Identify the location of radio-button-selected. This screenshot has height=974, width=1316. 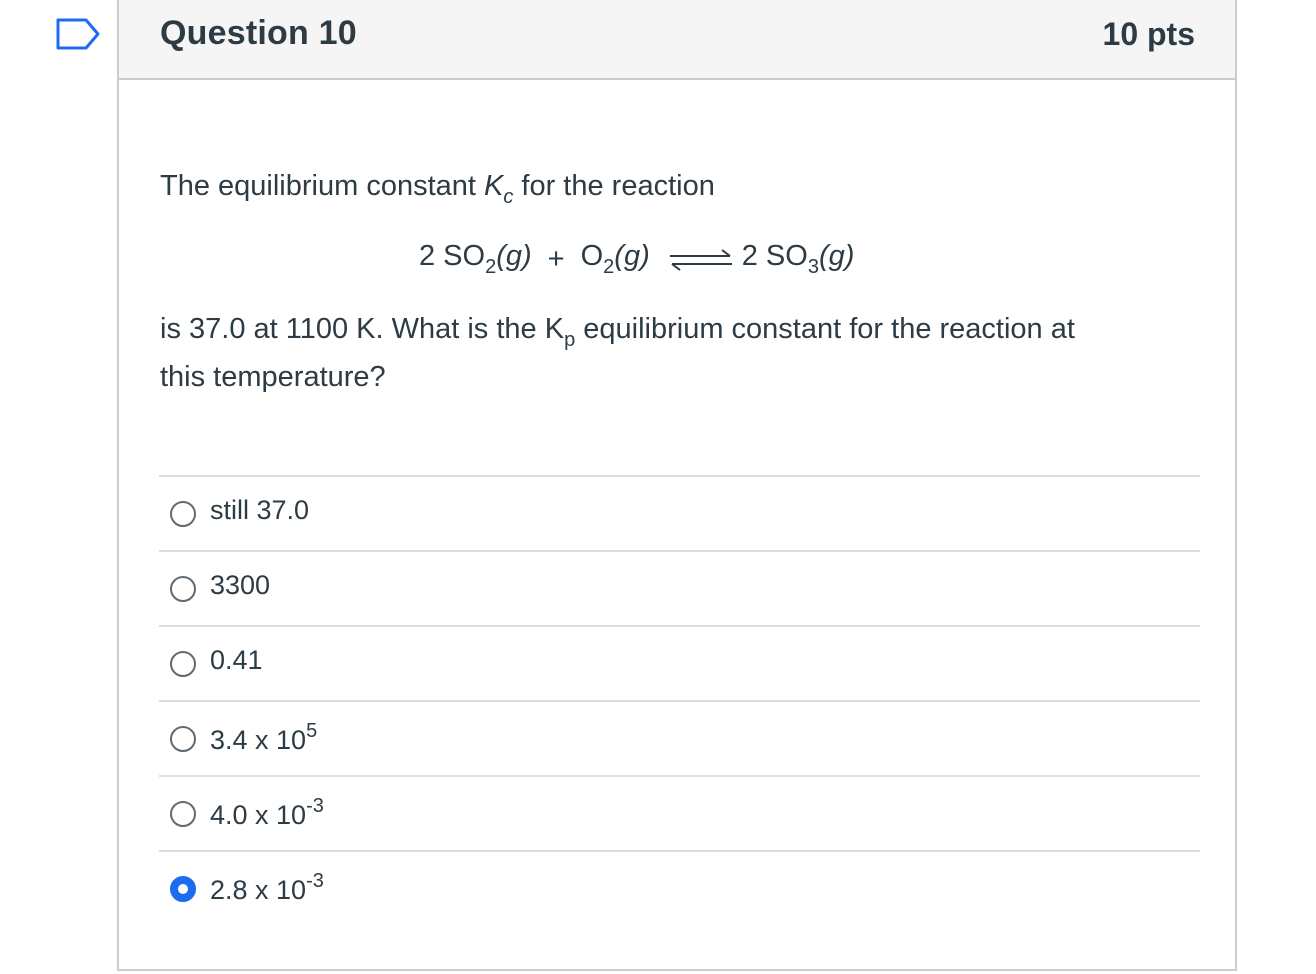
(183, 889).